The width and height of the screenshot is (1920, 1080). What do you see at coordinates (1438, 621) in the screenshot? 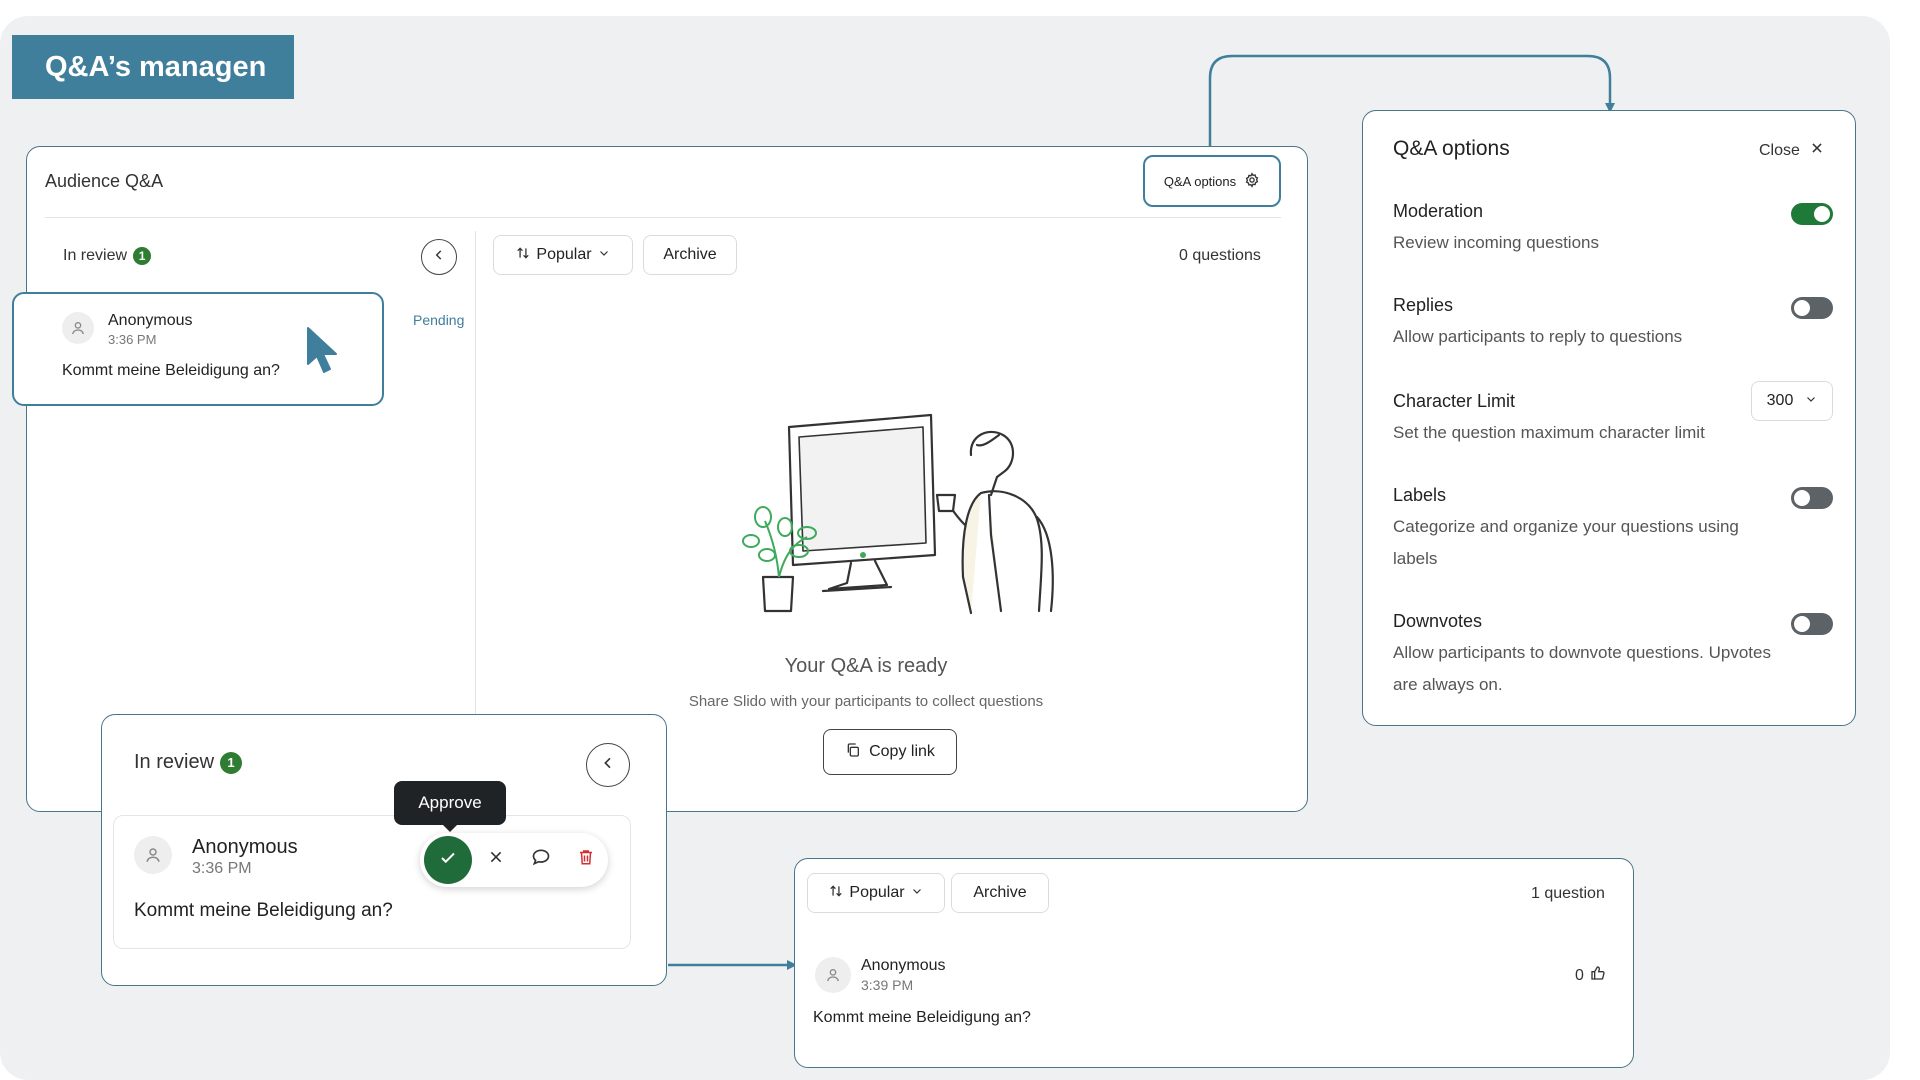
I see `option-downvotes-label: Downvotes` at bounding box center [1438, 621].